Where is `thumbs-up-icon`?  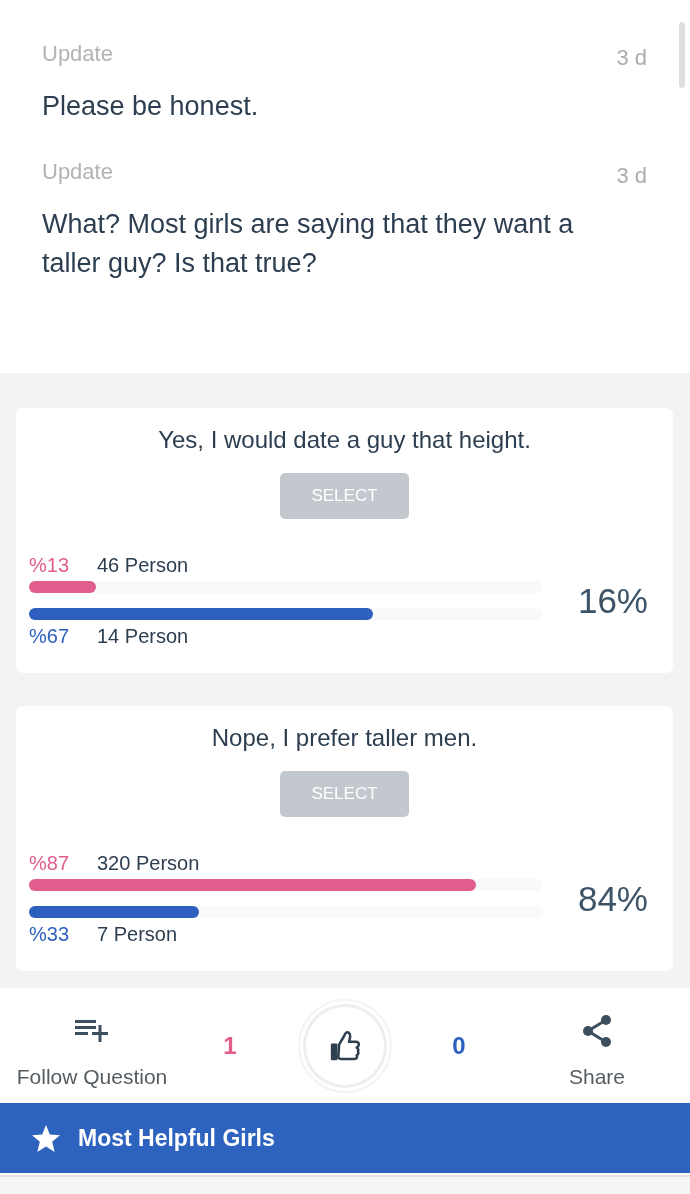 thumbs-up-icon is located at coordinates (345, 1045).